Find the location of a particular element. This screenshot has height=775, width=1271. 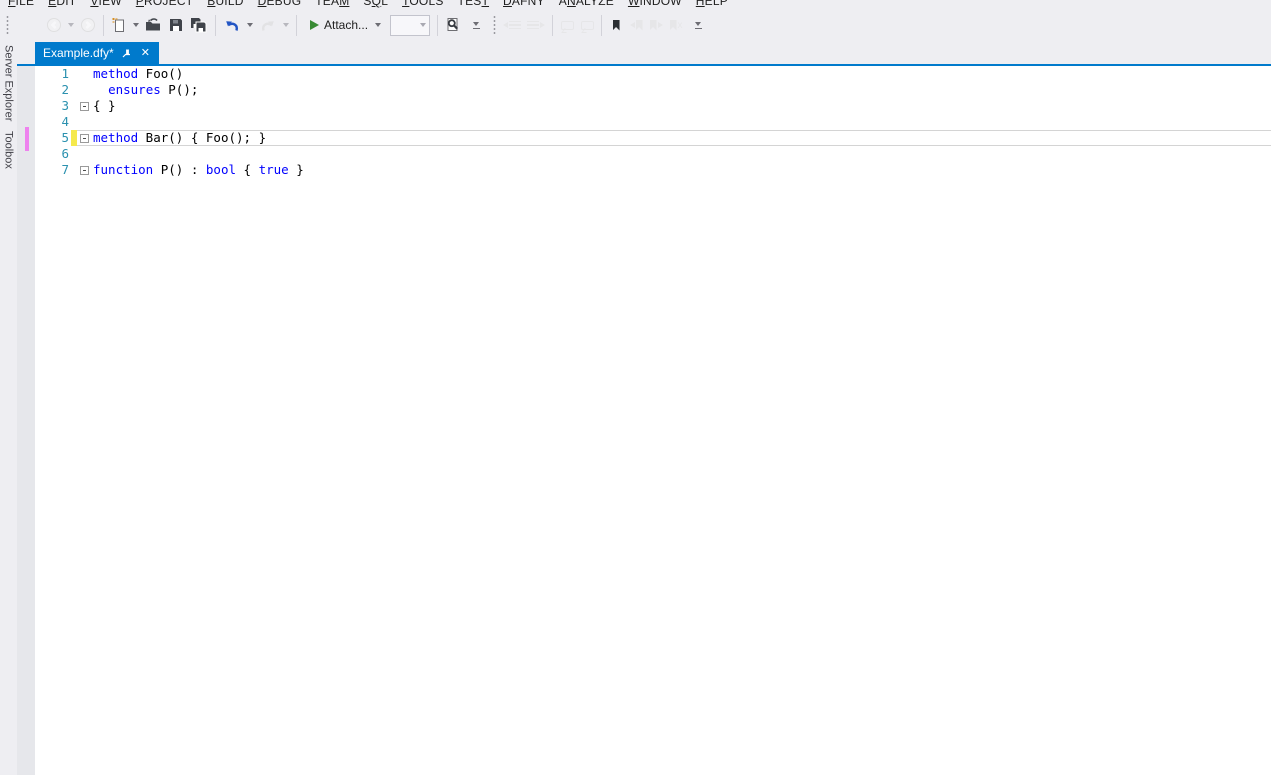

autohide-tab-toolbox: Toolbox is located at coordinates (9, 150).